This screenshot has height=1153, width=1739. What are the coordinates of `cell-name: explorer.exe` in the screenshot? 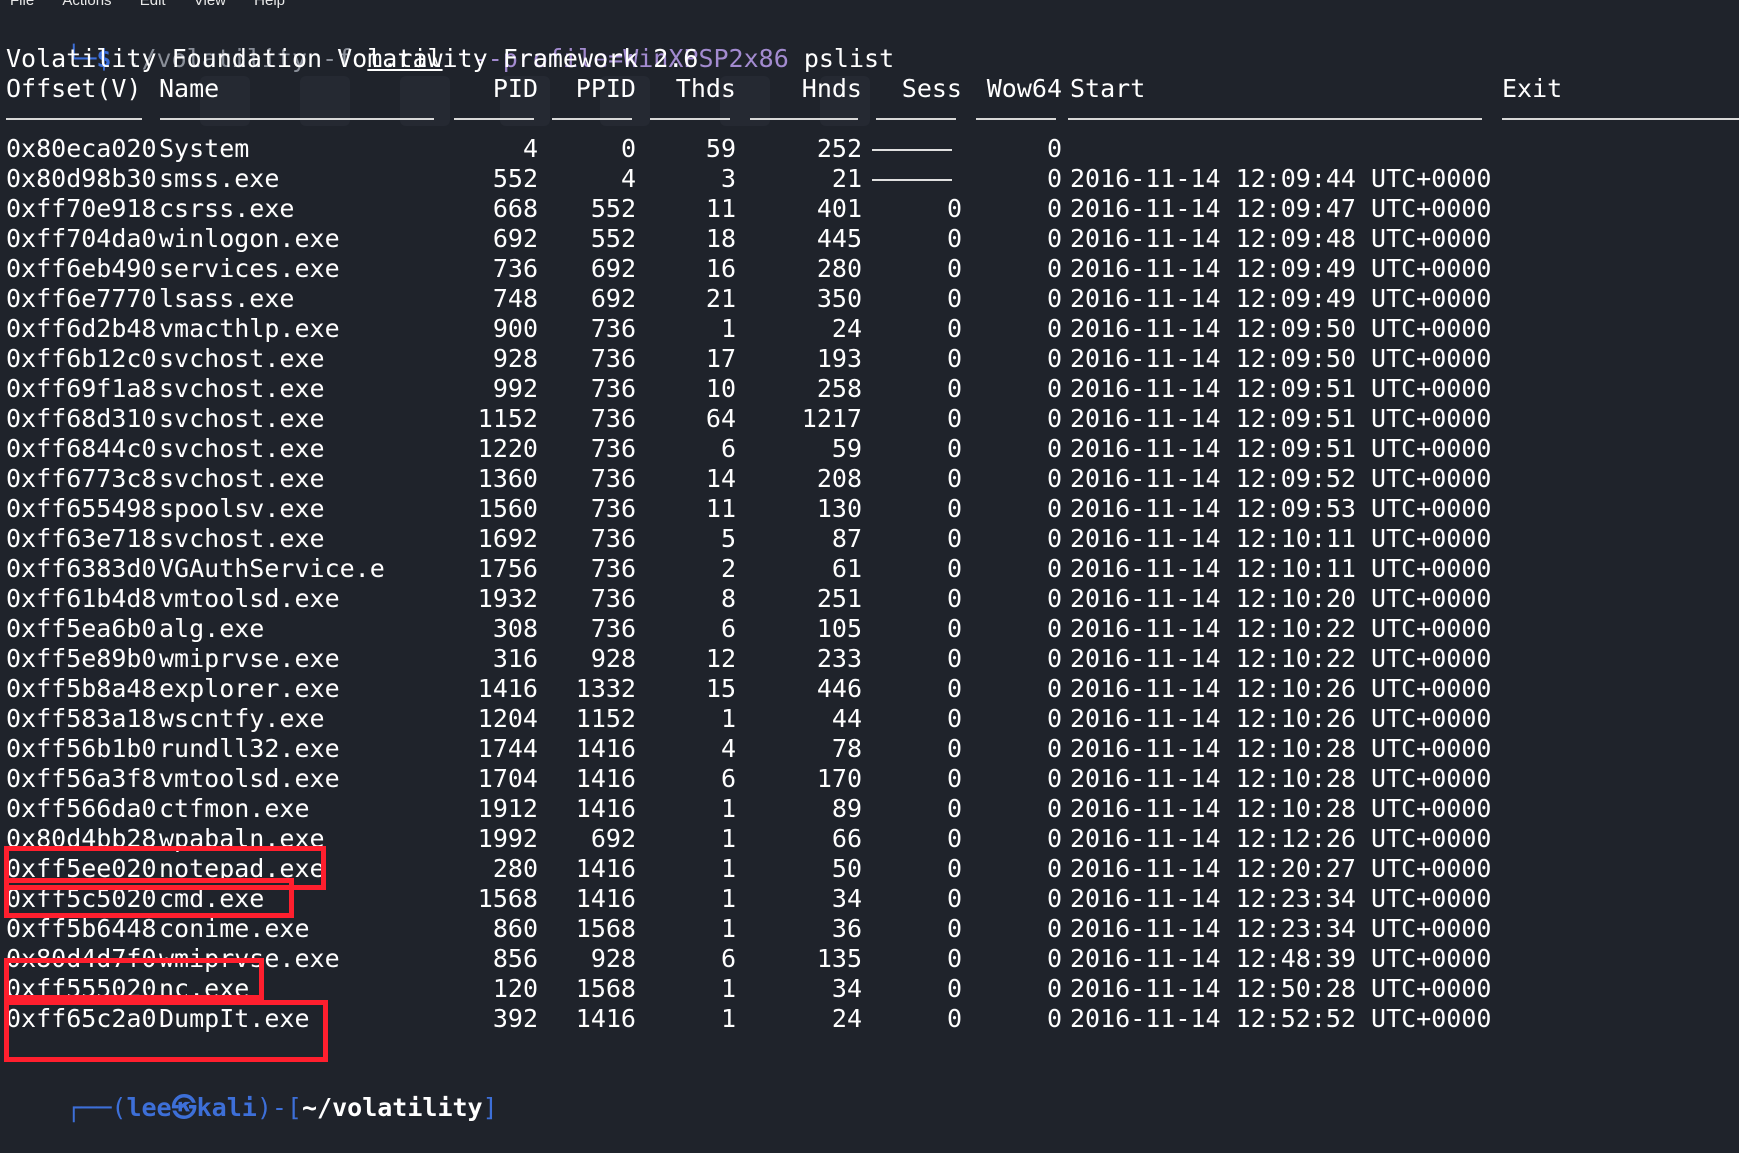 It's located at (249, 688).